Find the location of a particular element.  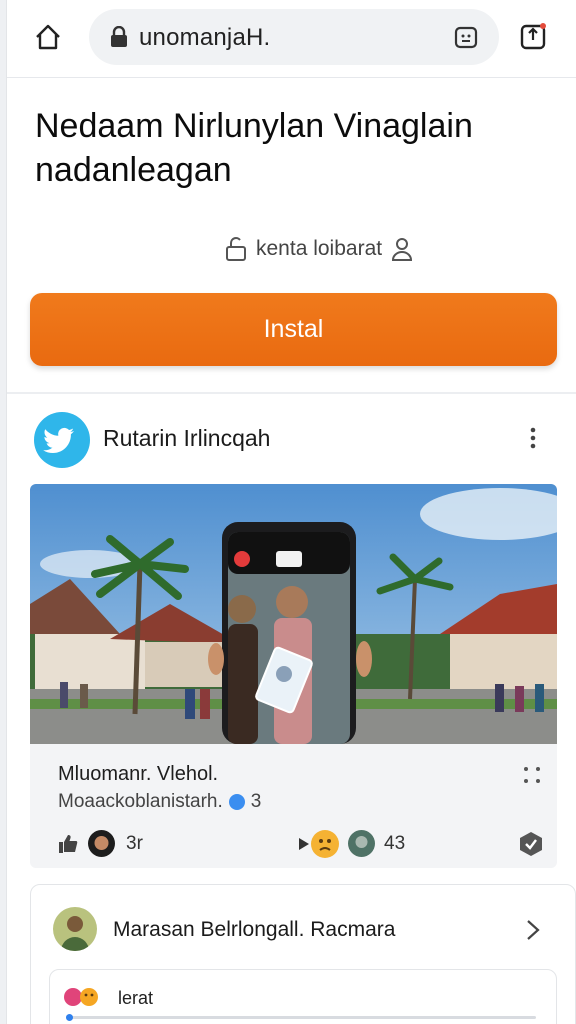

emoji-reaction-icon is located at coordinates (325, 844).